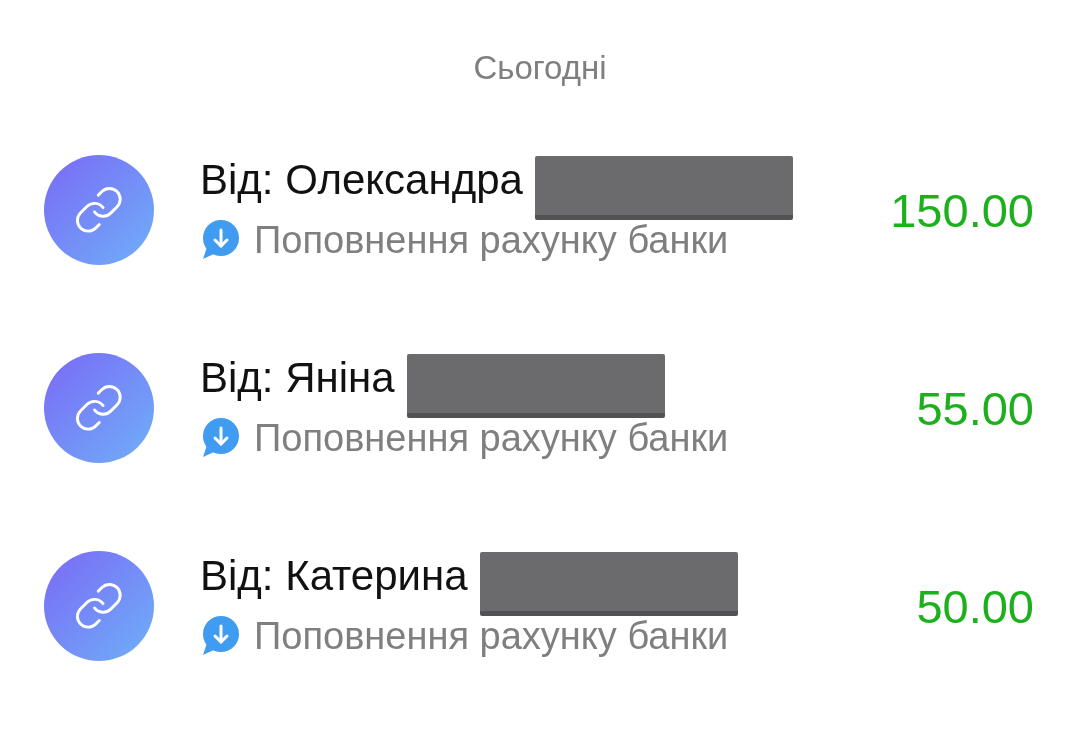  I want to click on transaction-amount: 150.00, so click(962, 210).